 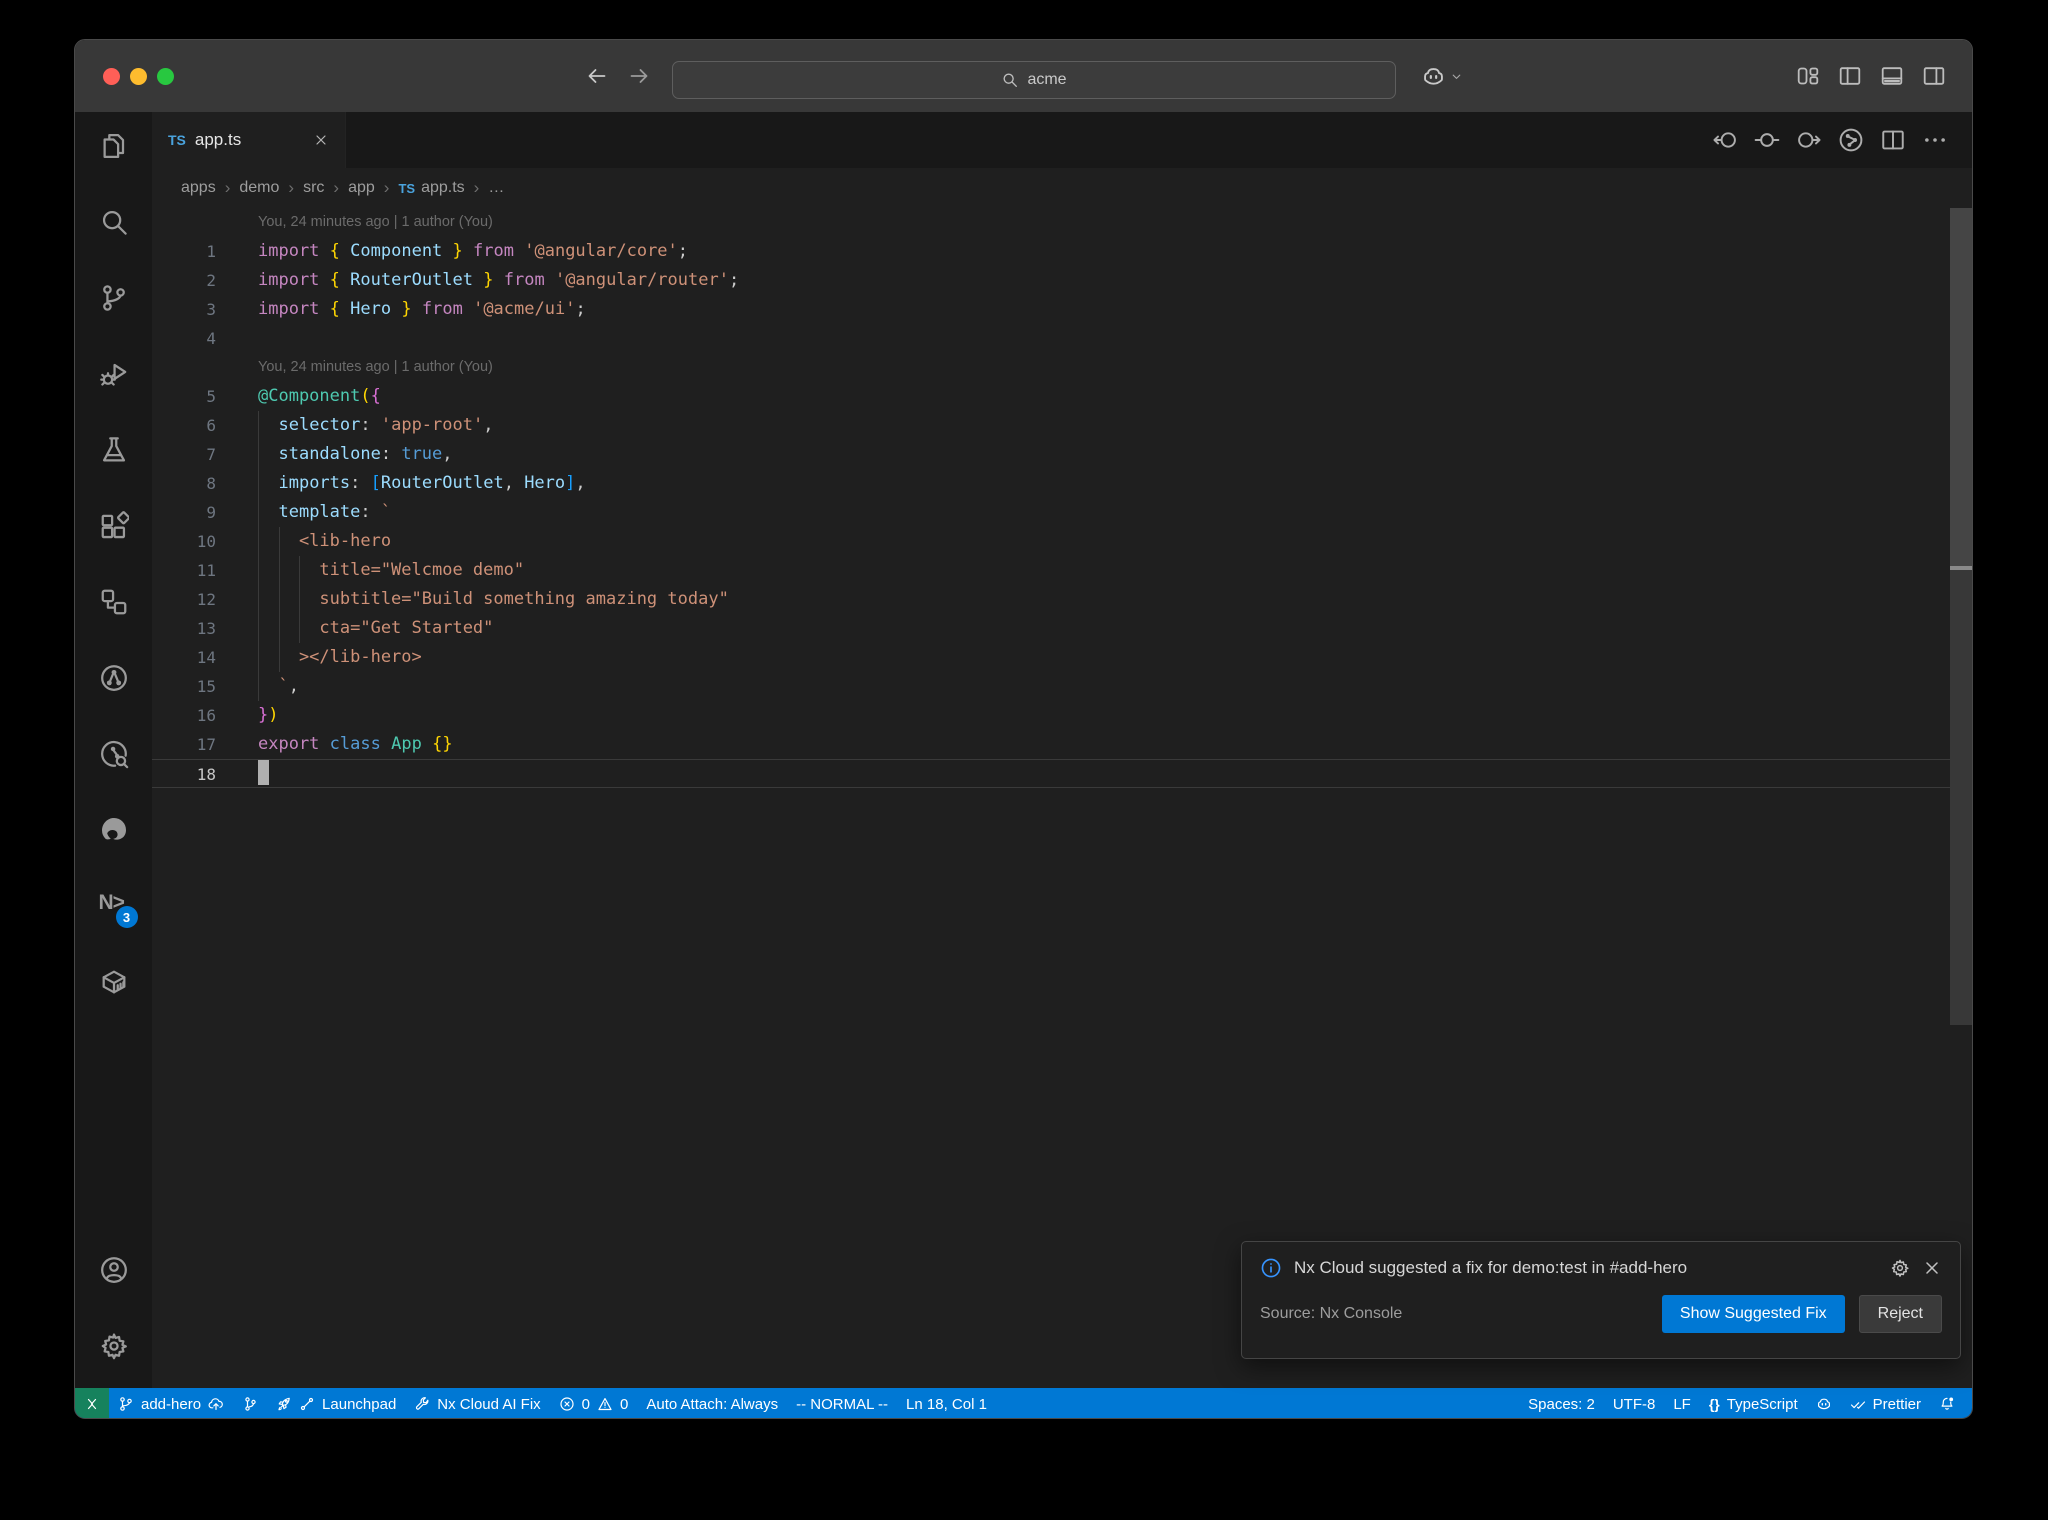 I want to click on status-copilot-status, so click(x=1824, y=1403).